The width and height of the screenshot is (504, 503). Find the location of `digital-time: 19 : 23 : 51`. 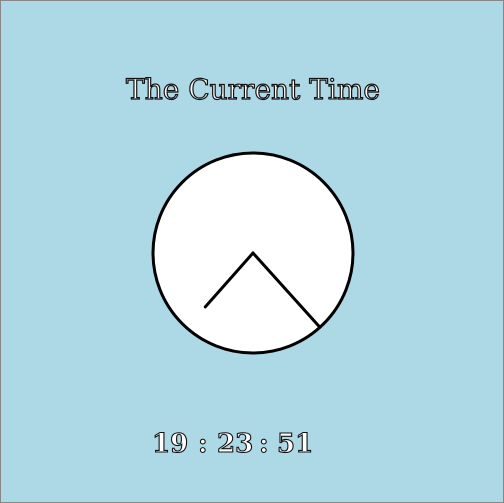

digital-time: 19 : 23 : 51 is located at coordinates (252, 445).